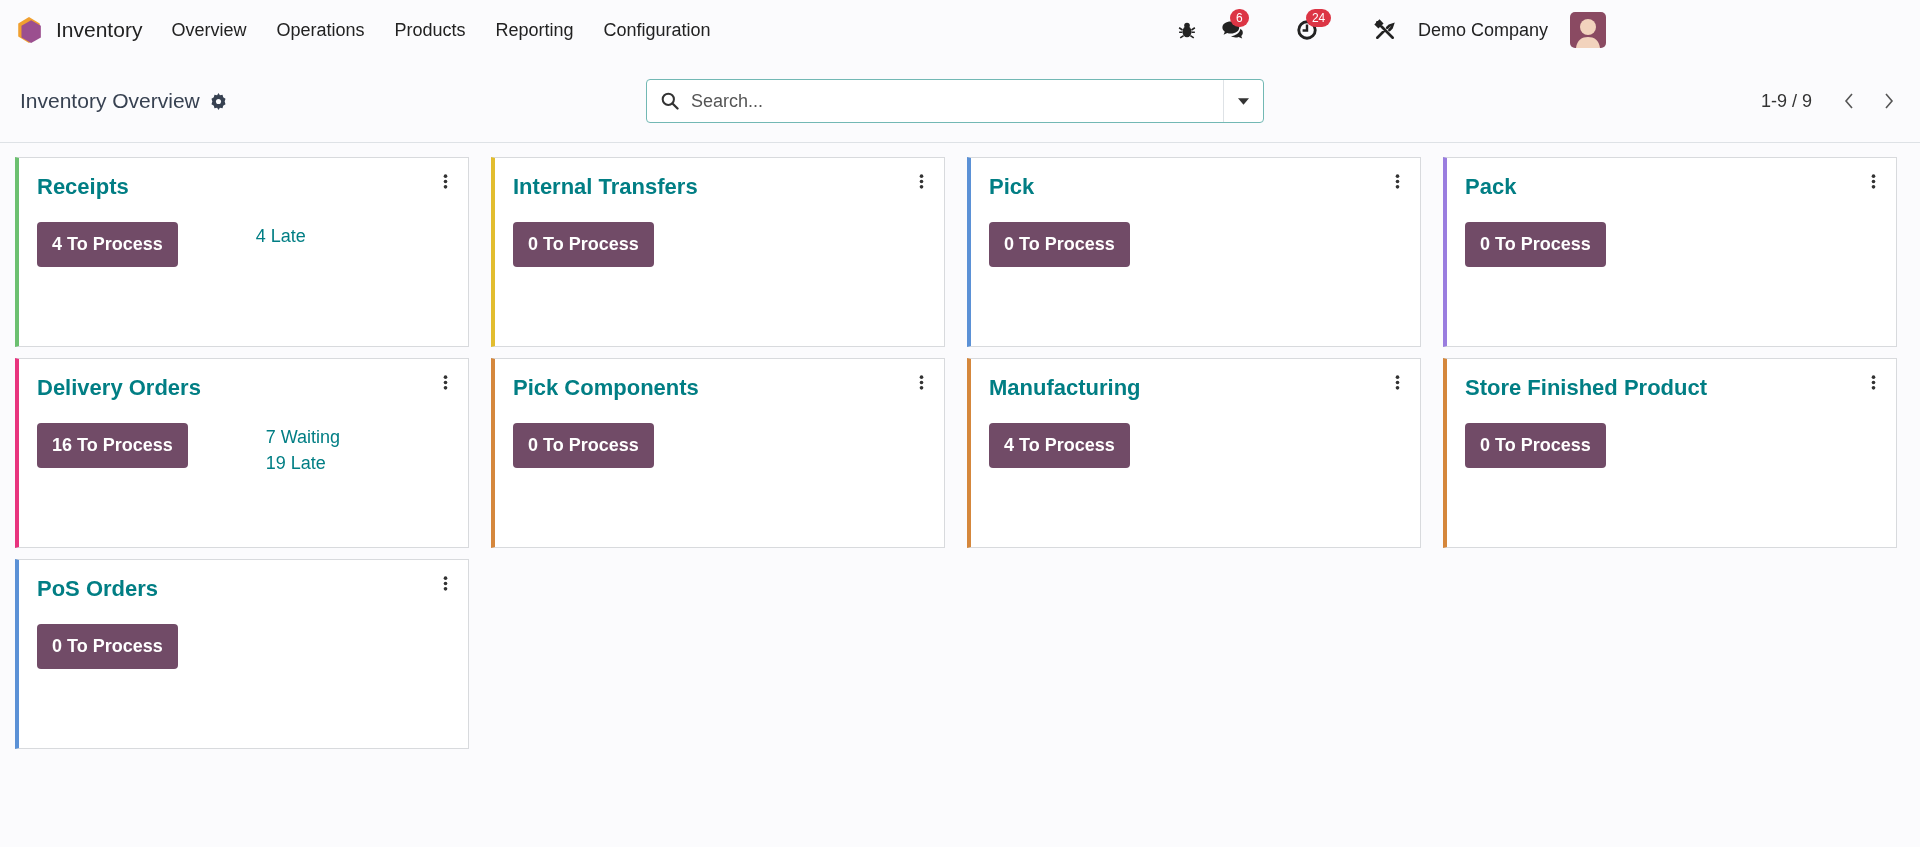 The image size is (1920, 847). I want to click on caret-icon, so click(1243, 101).